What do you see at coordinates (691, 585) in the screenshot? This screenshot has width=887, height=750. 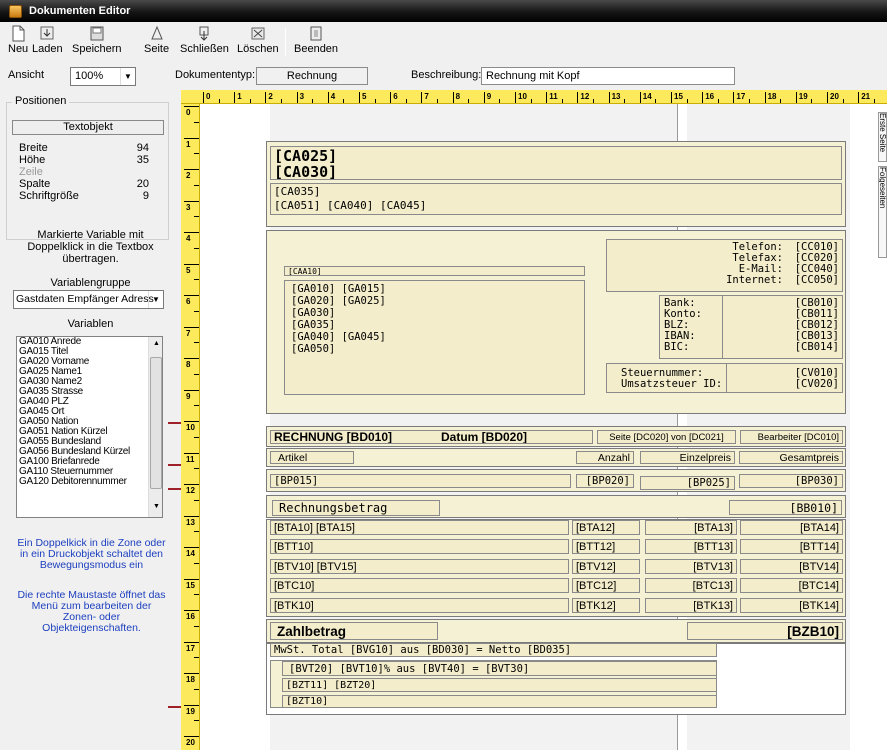 I see `total-col-b: [BTC13]` at bounding box center [691, 585].